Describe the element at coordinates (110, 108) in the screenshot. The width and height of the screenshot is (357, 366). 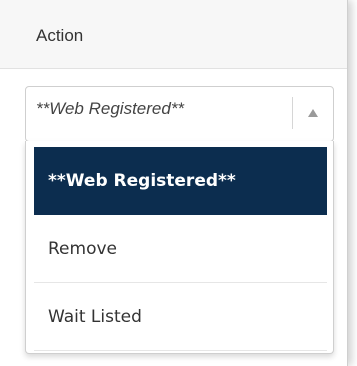
I see `action-select-value: **Web Registered**` at that location.